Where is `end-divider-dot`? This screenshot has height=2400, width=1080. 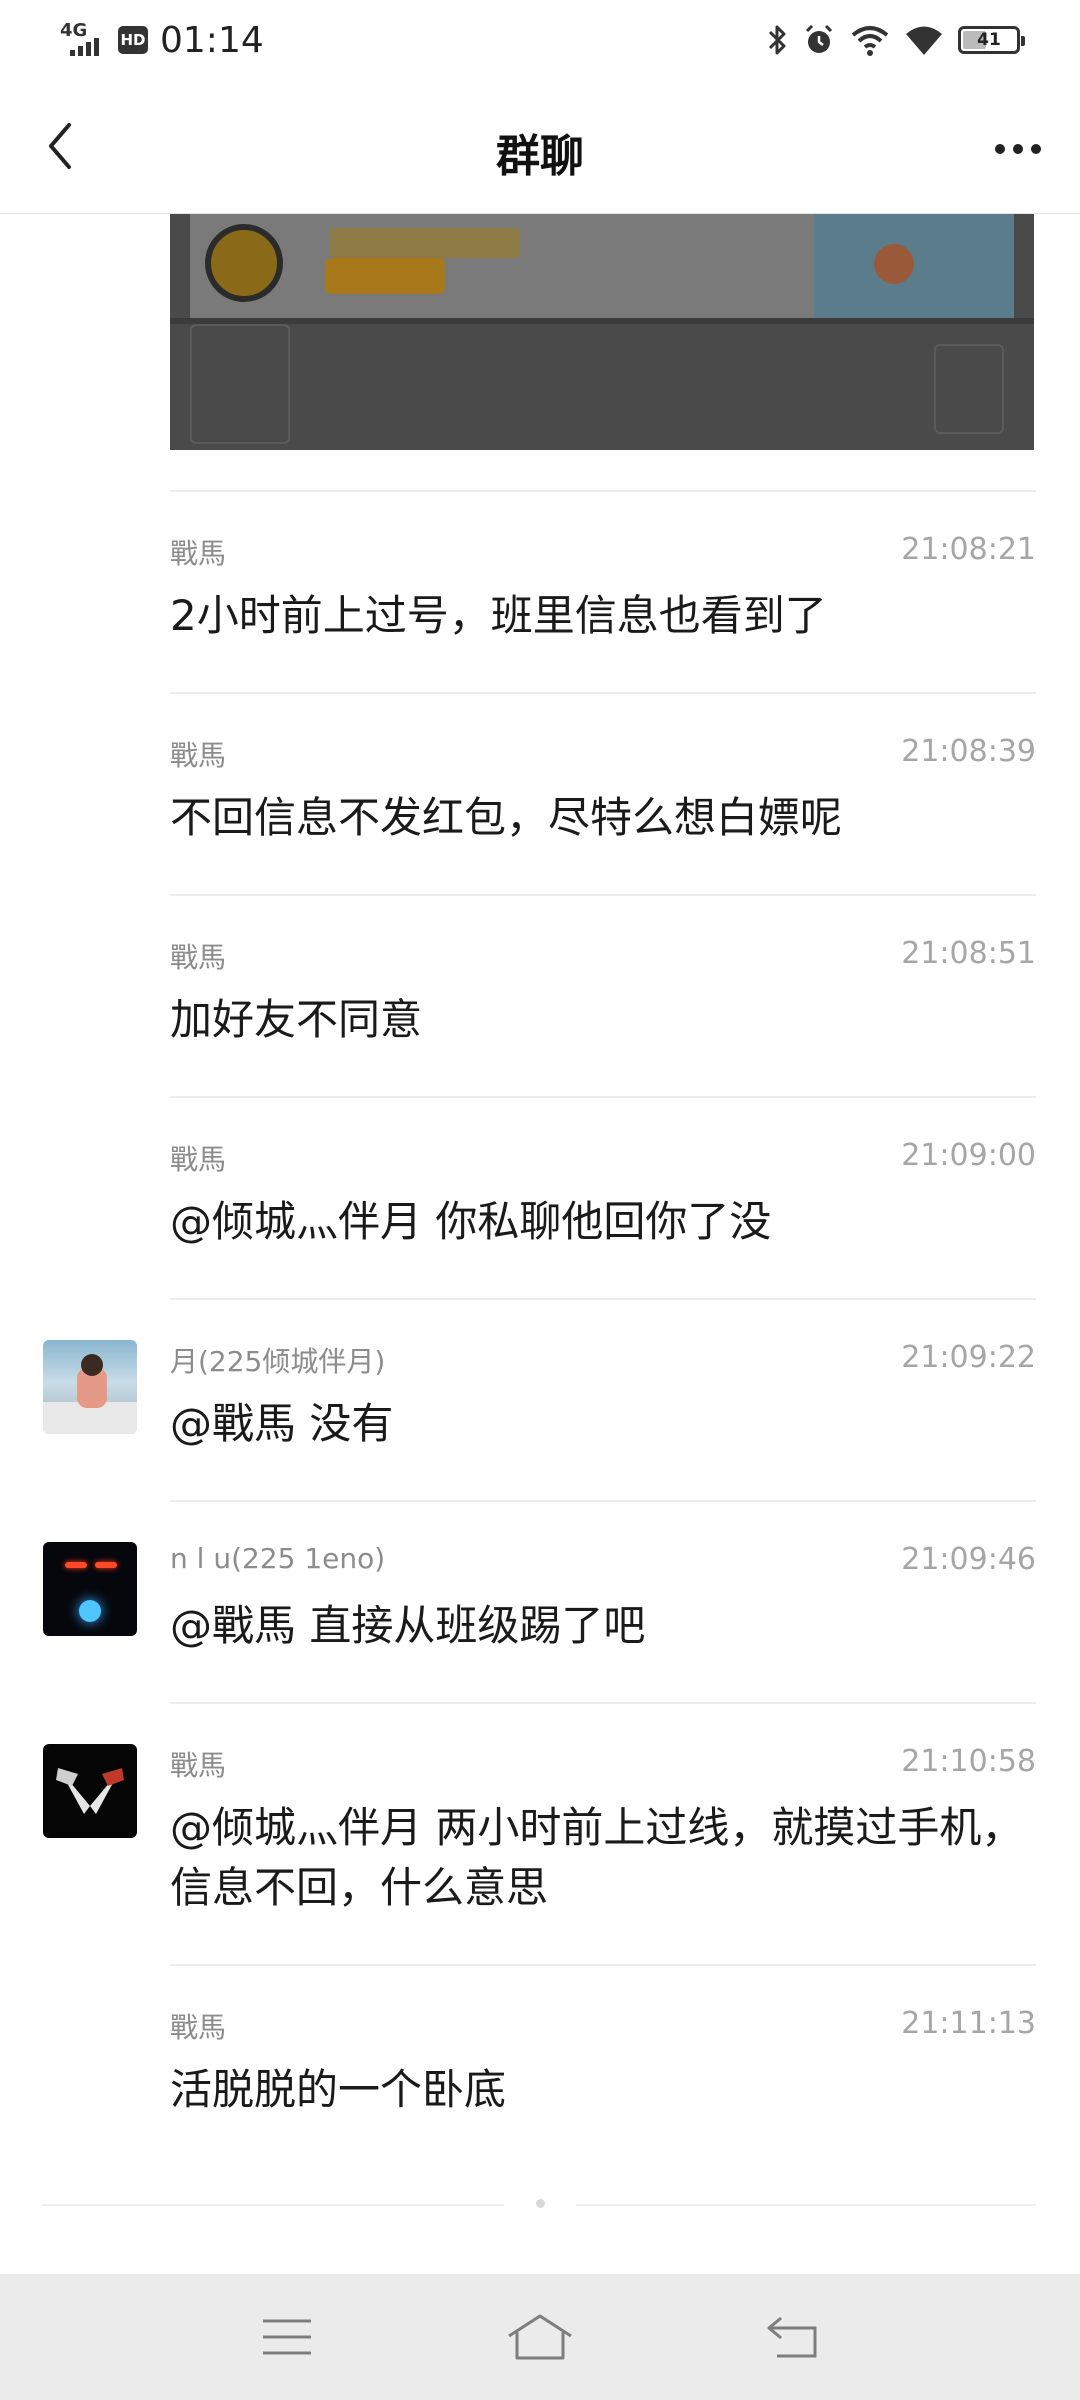 end-divider-dot is located at coordinates (540, 2203).